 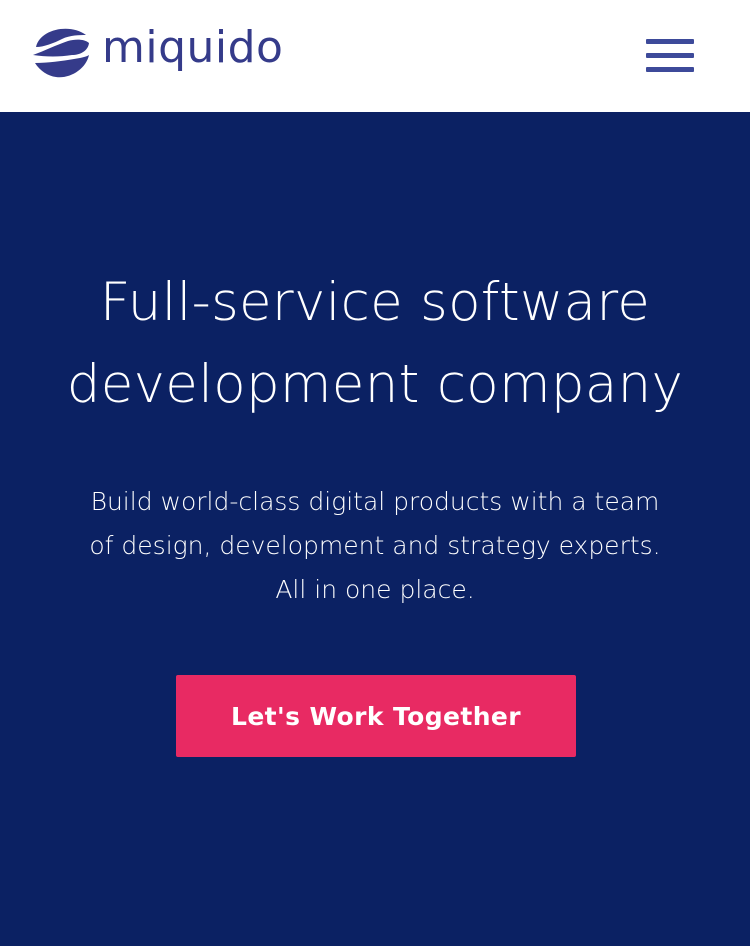 What do you see at coordinates (376, 716) in the screenshot?
I see `lets-work-together-button: Let's Work Together` at bounding box center [376, 716].